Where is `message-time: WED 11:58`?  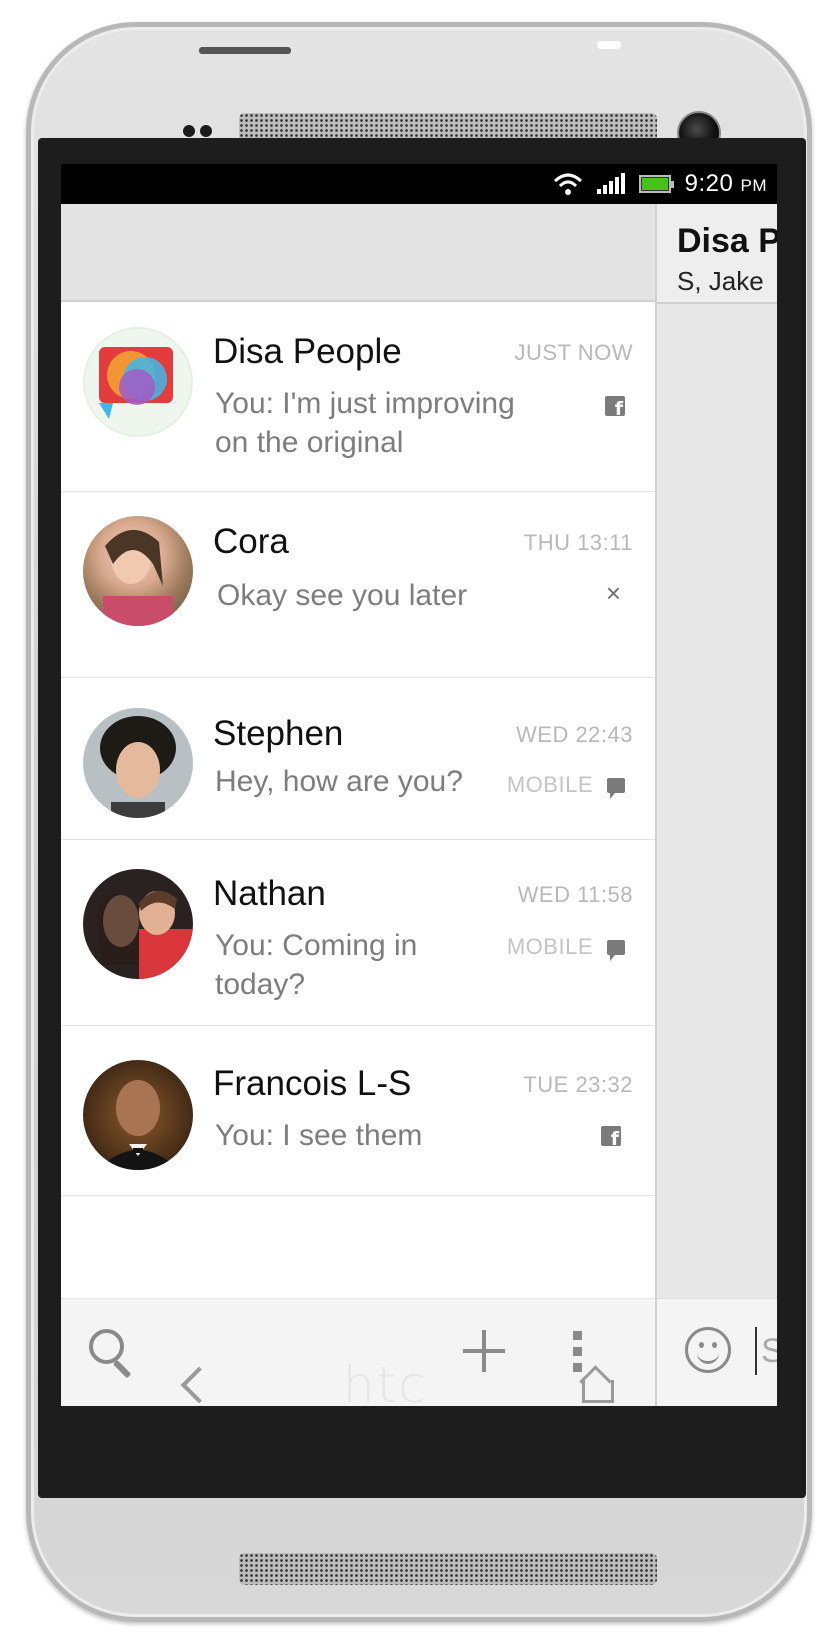
message-time: WED 11:58 is located at coordinates (575, 894).